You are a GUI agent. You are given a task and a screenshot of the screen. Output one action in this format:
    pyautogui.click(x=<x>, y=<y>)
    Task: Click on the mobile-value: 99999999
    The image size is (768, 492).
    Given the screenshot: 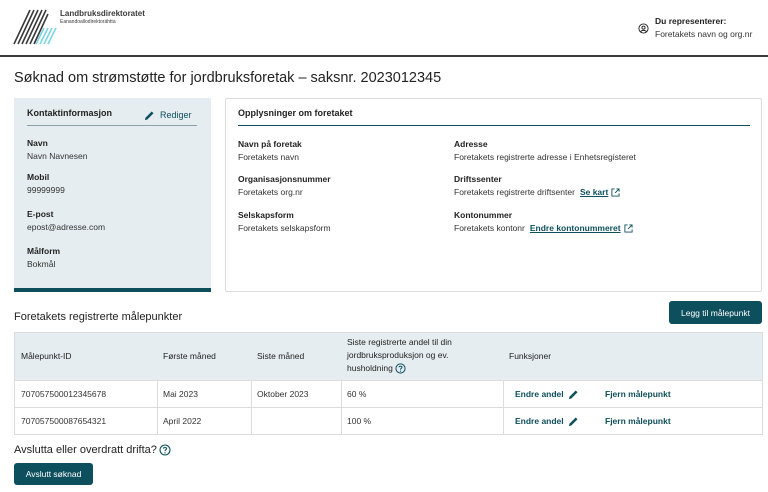 What is the action you would take?
    pyautogui.click(x=46, y=190)
    